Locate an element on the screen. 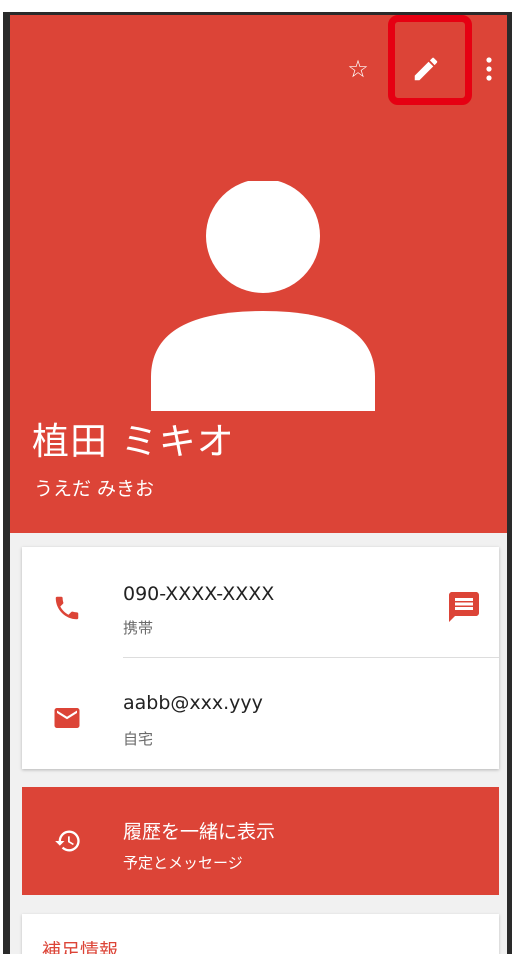 The image size is (515, 954). more-vert-icon is located at coordinates (489, 69).